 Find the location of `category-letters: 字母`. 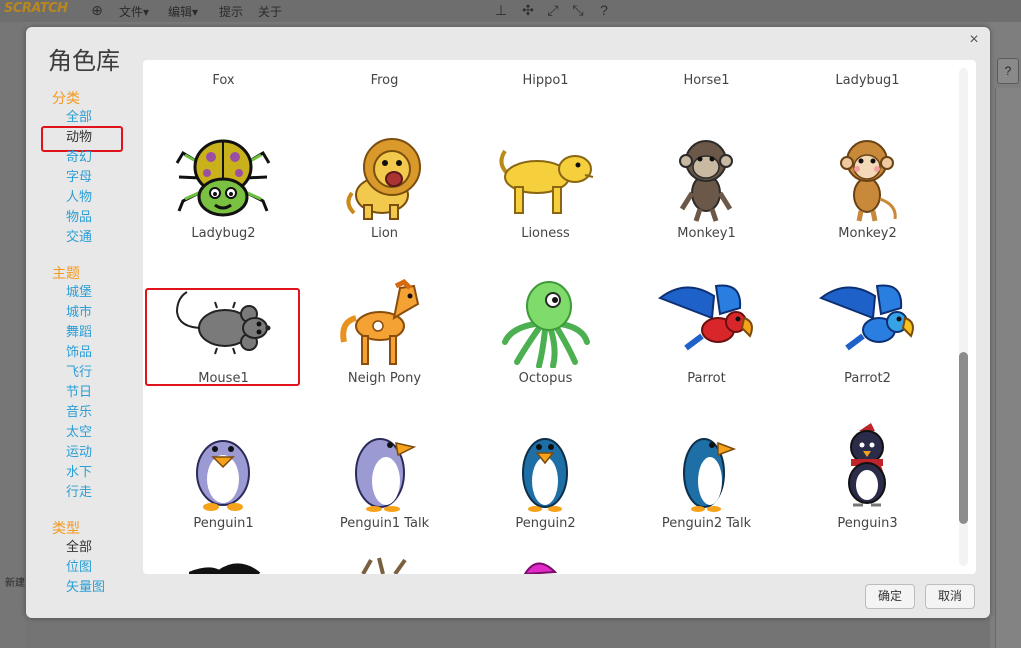

category-letters: 字母 is located at coordinates (79, 178).